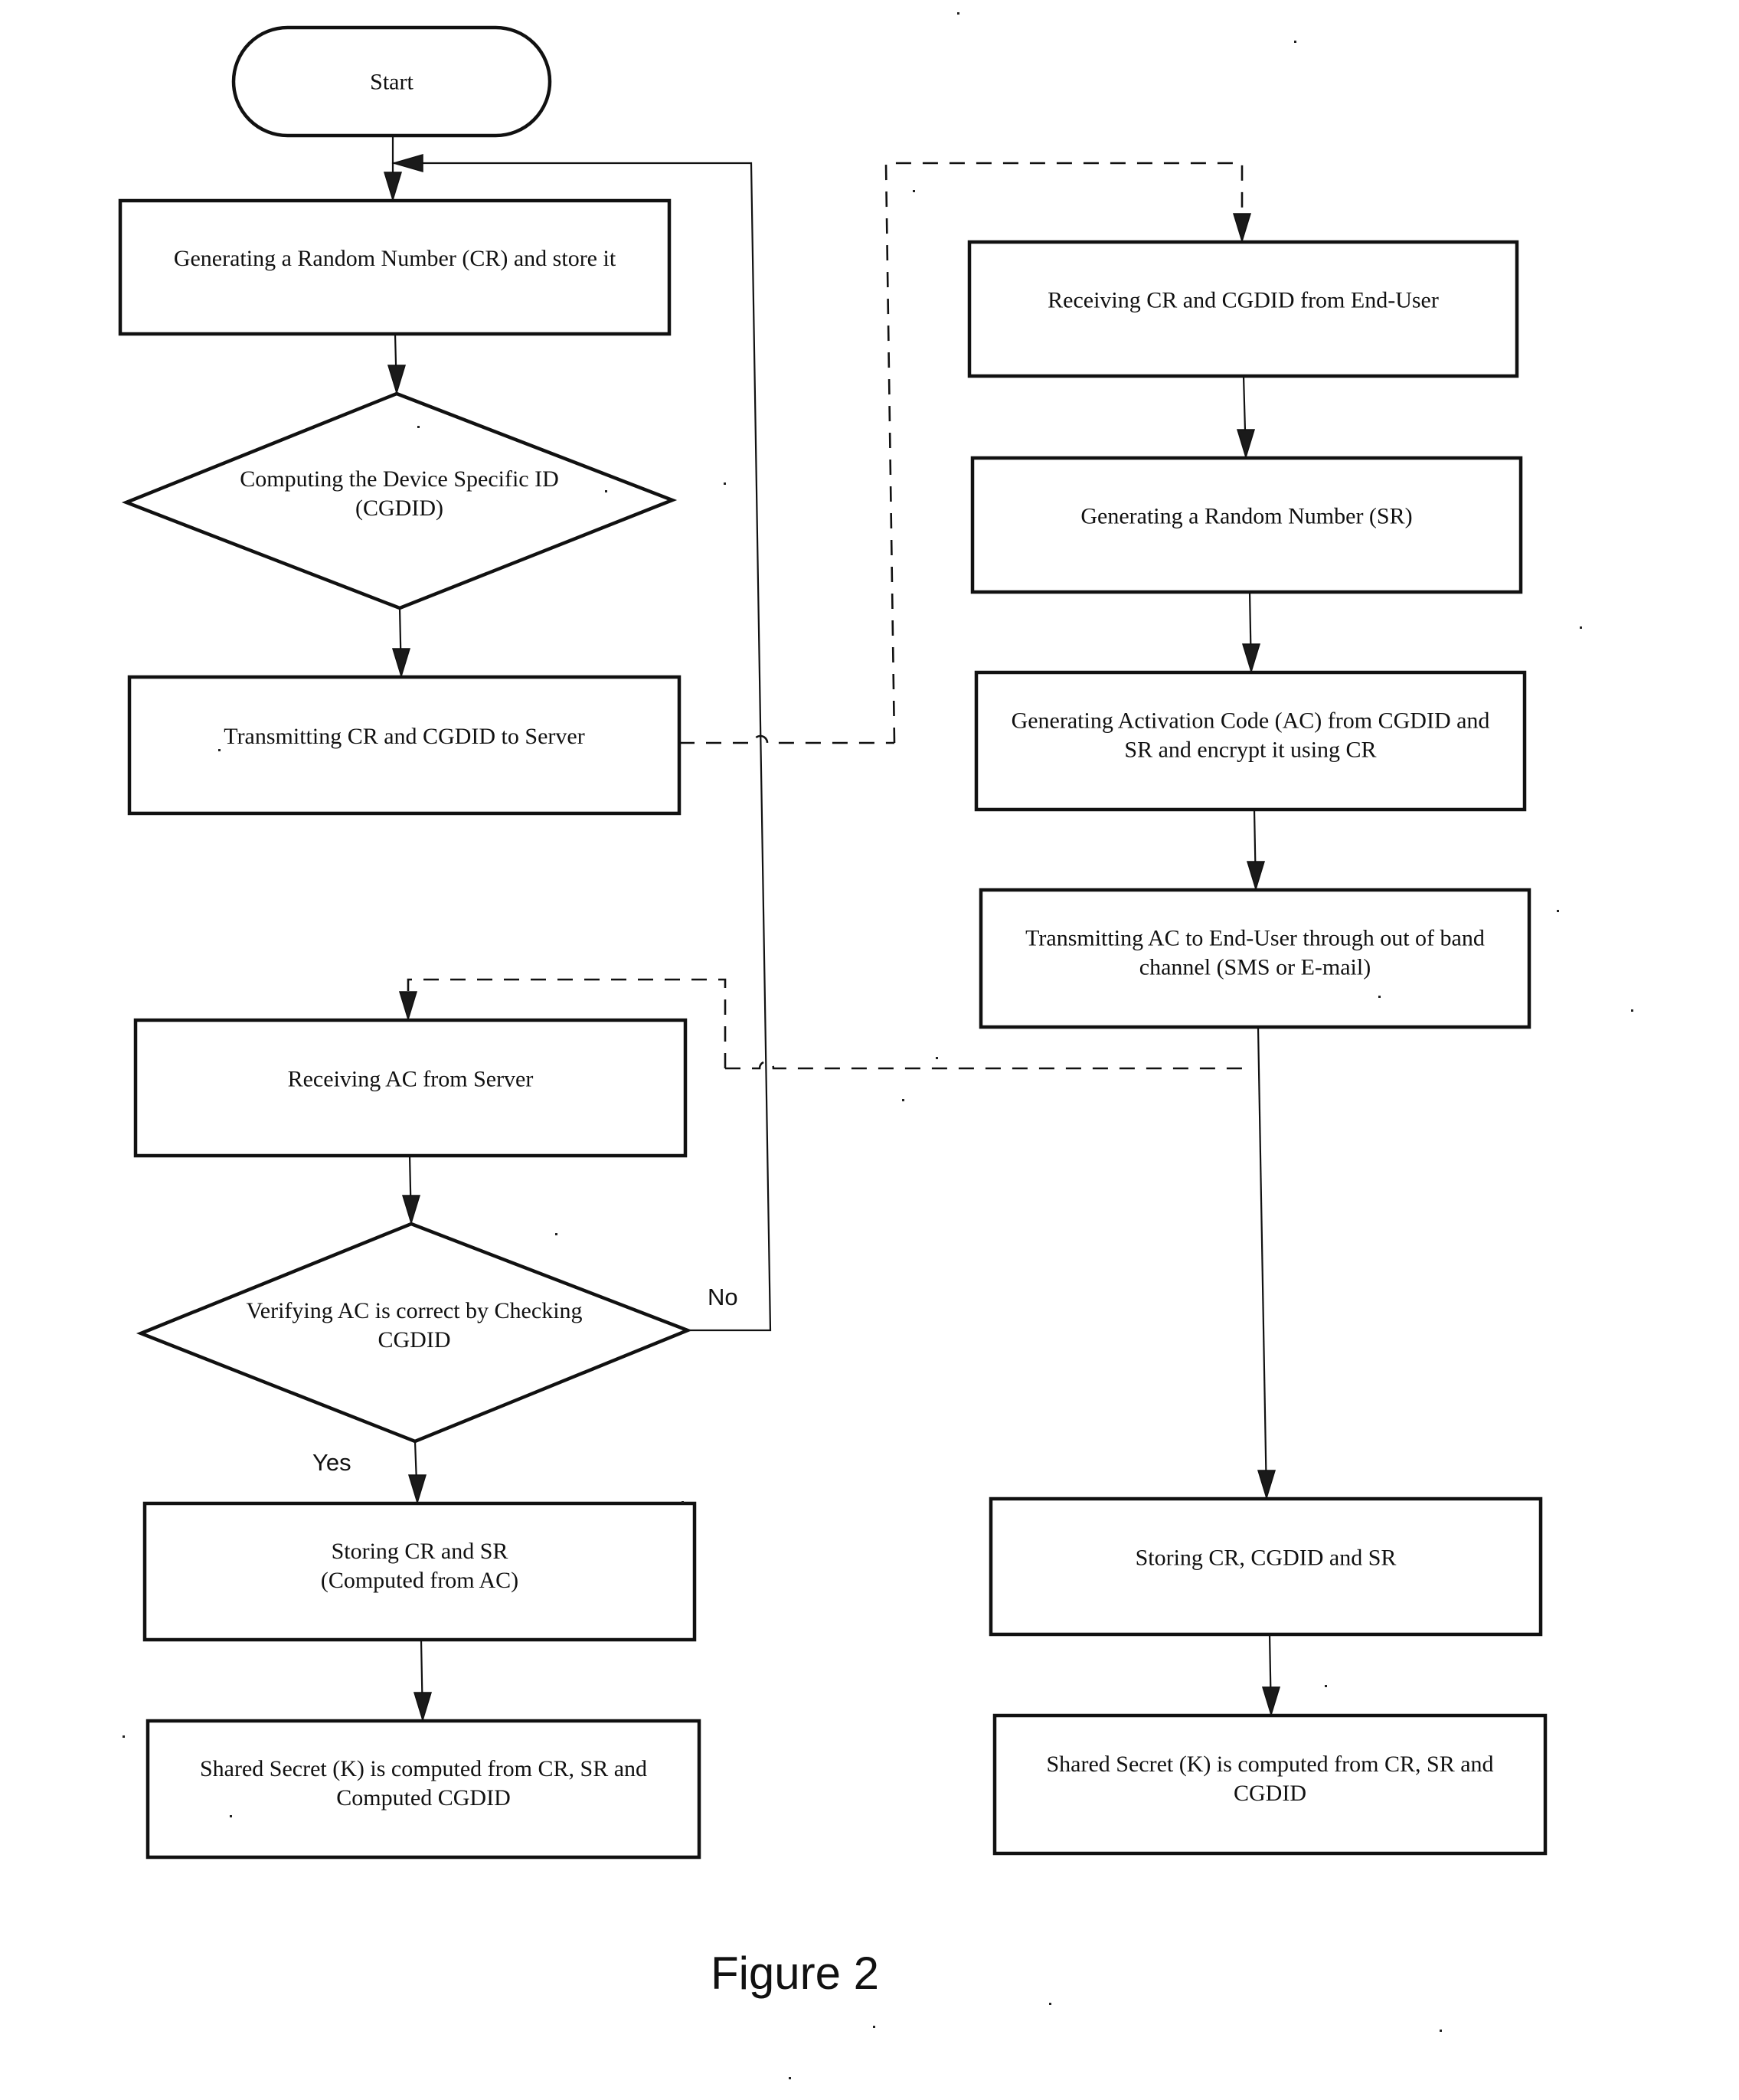 The height and width of the screenshot is (2100, 1739). Describe the element at coordinates (423, 1798) in the screenshot. I see `node-label-line: Computed CGDID` at that location.